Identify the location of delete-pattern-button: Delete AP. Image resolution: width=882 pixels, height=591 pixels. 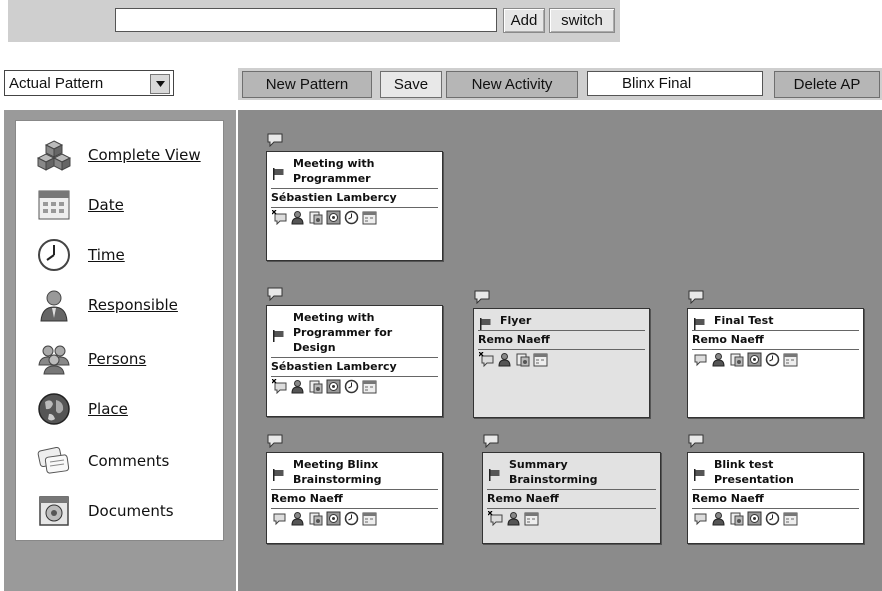
(827, 84).